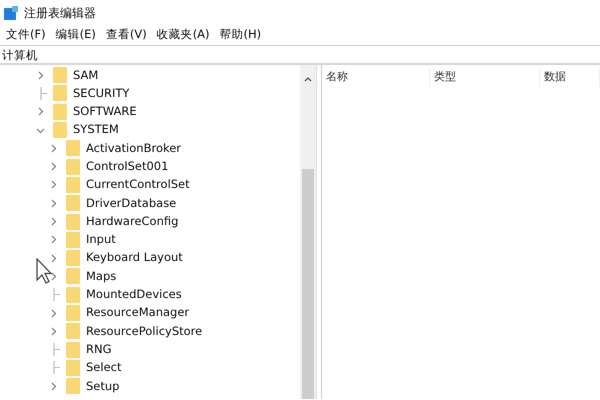 This screenshot has width=600, height=400. Describe the element at coordinates (144, 331) in the screenshot. I see `tree-item: ResourcePolicyStore` at that location.